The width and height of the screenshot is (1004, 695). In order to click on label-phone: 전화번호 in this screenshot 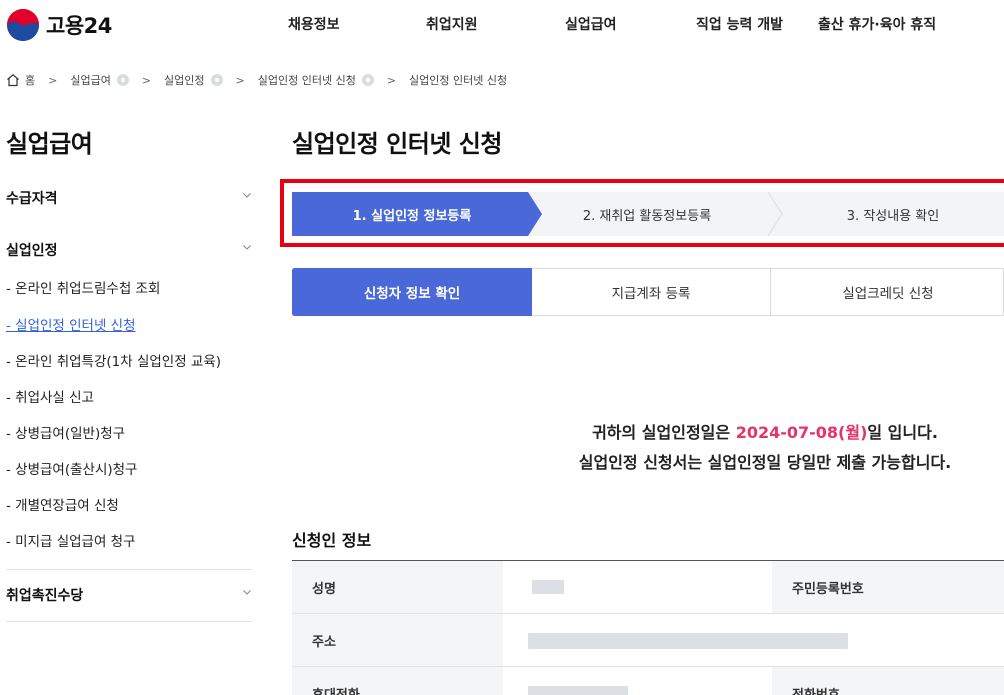, I will do `click(888, 681)`.